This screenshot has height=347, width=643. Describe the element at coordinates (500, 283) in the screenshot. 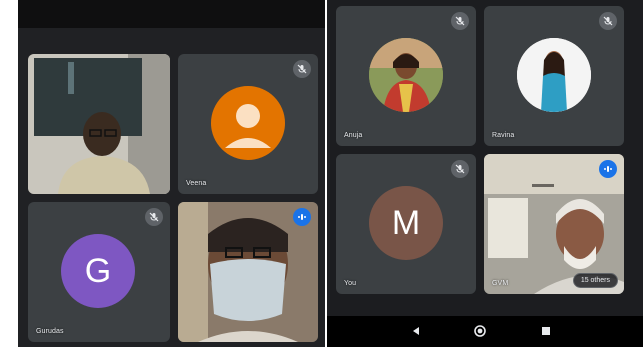

I see `participant-name: GVM` at that location.